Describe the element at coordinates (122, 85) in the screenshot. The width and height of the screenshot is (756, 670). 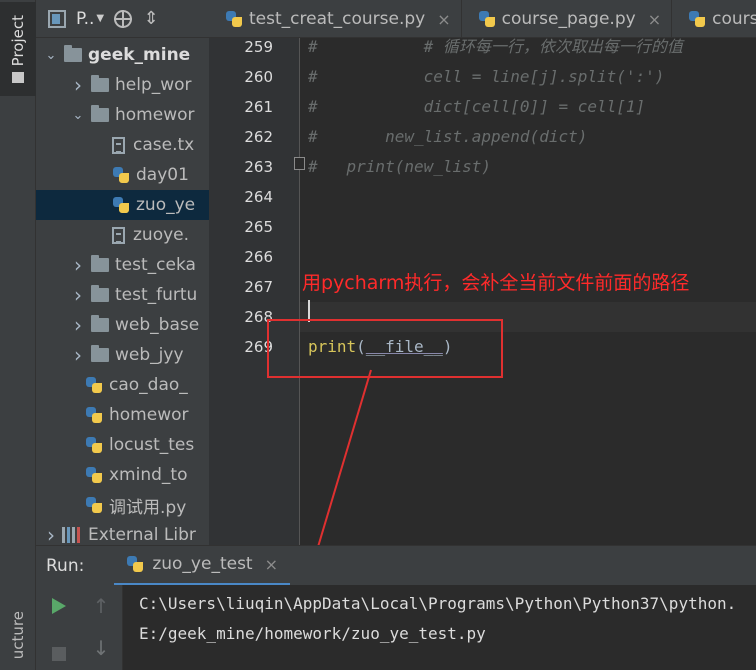
I see `tree-item: › help_wor` at that location.